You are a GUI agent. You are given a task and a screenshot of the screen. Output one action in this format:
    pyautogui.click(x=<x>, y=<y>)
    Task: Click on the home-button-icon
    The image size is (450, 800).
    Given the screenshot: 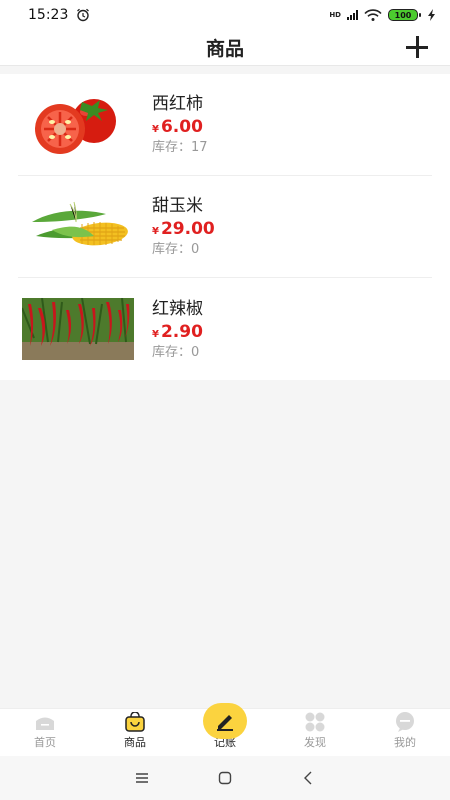 What is the action you would take?
    pyautogui.click(x=225, y=778)
    